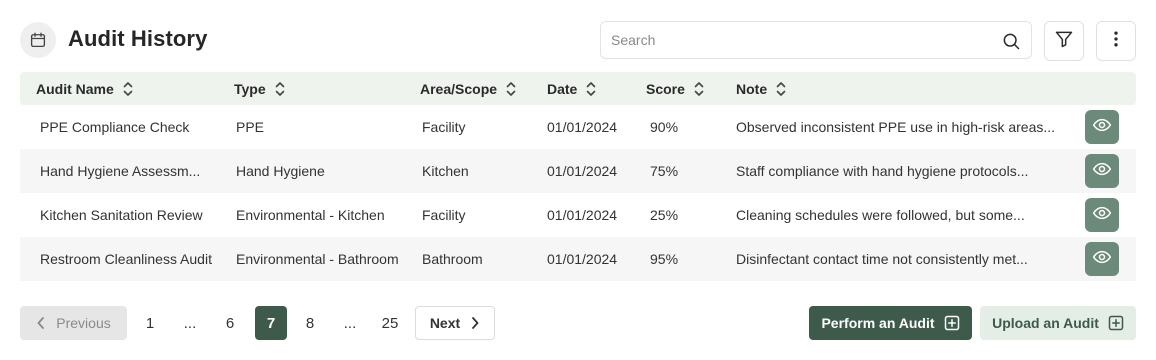 This screenshot has height=360, width=1156. What do you see at coordinates (250, 127) in the screenshot?
I see `type-cell: PPE` at bounding box center [250, 127].